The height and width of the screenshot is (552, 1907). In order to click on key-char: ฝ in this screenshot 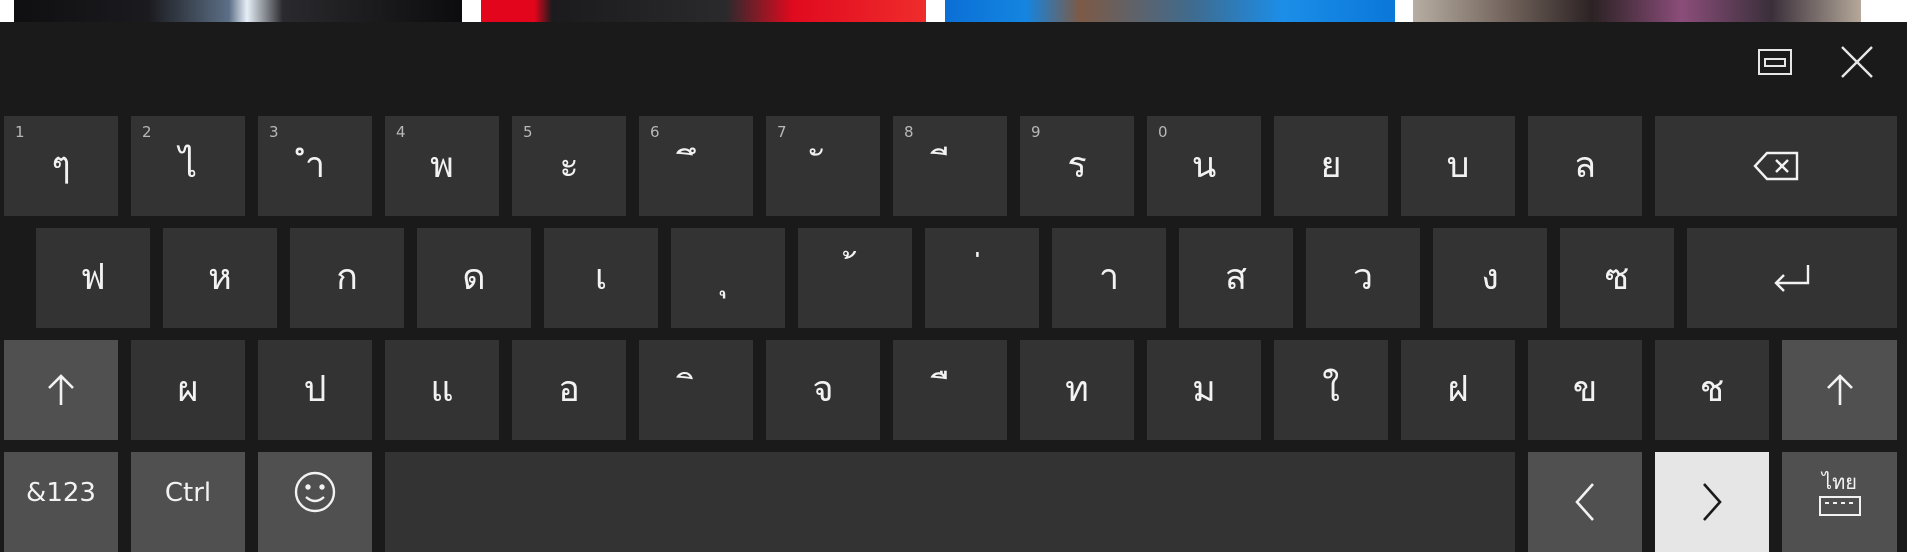, I will do `click(1458, 389)`.